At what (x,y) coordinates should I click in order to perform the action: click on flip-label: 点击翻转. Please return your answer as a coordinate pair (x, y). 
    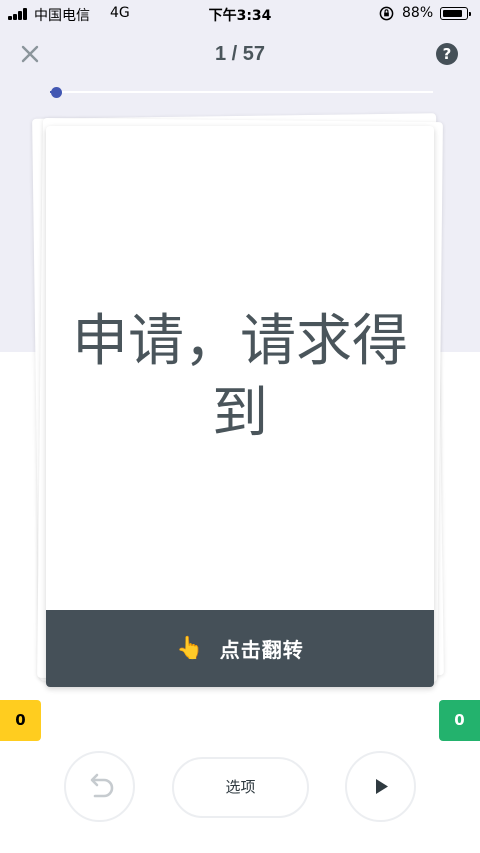
    Looking at the image, I should click on (261, 650).